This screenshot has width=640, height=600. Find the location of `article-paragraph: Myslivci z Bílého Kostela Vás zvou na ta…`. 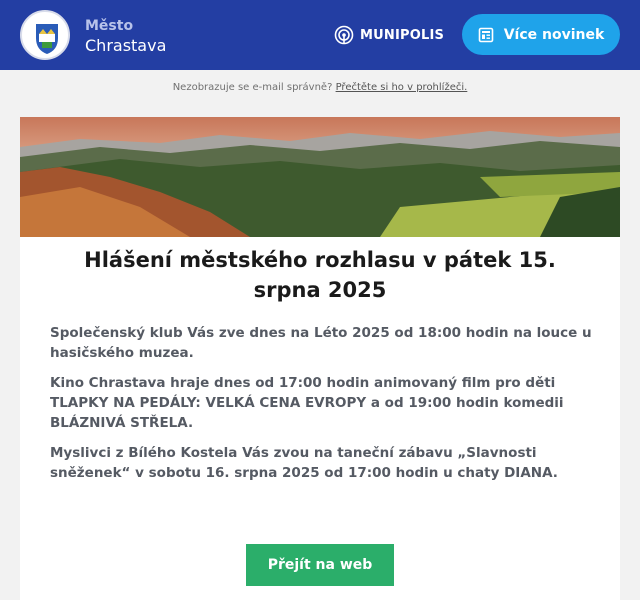

article-paragraph: Myslivci z Bílého Kostela Vás zvou na ta… is located at coordinates (304, 463).